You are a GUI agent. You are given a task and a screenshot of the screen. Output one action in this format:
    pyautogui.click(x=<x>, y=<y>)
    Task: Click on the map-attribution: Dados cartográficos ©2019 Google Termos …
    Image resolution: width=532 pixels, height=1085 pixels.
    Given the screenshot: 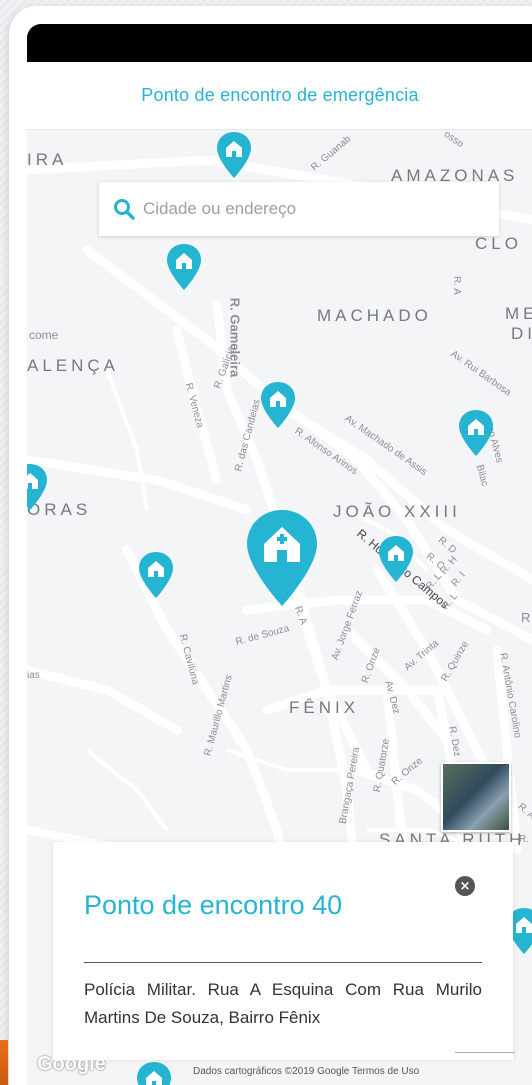 What is the action you would take?
    pyautogui.click(x=306, y=1071)
    